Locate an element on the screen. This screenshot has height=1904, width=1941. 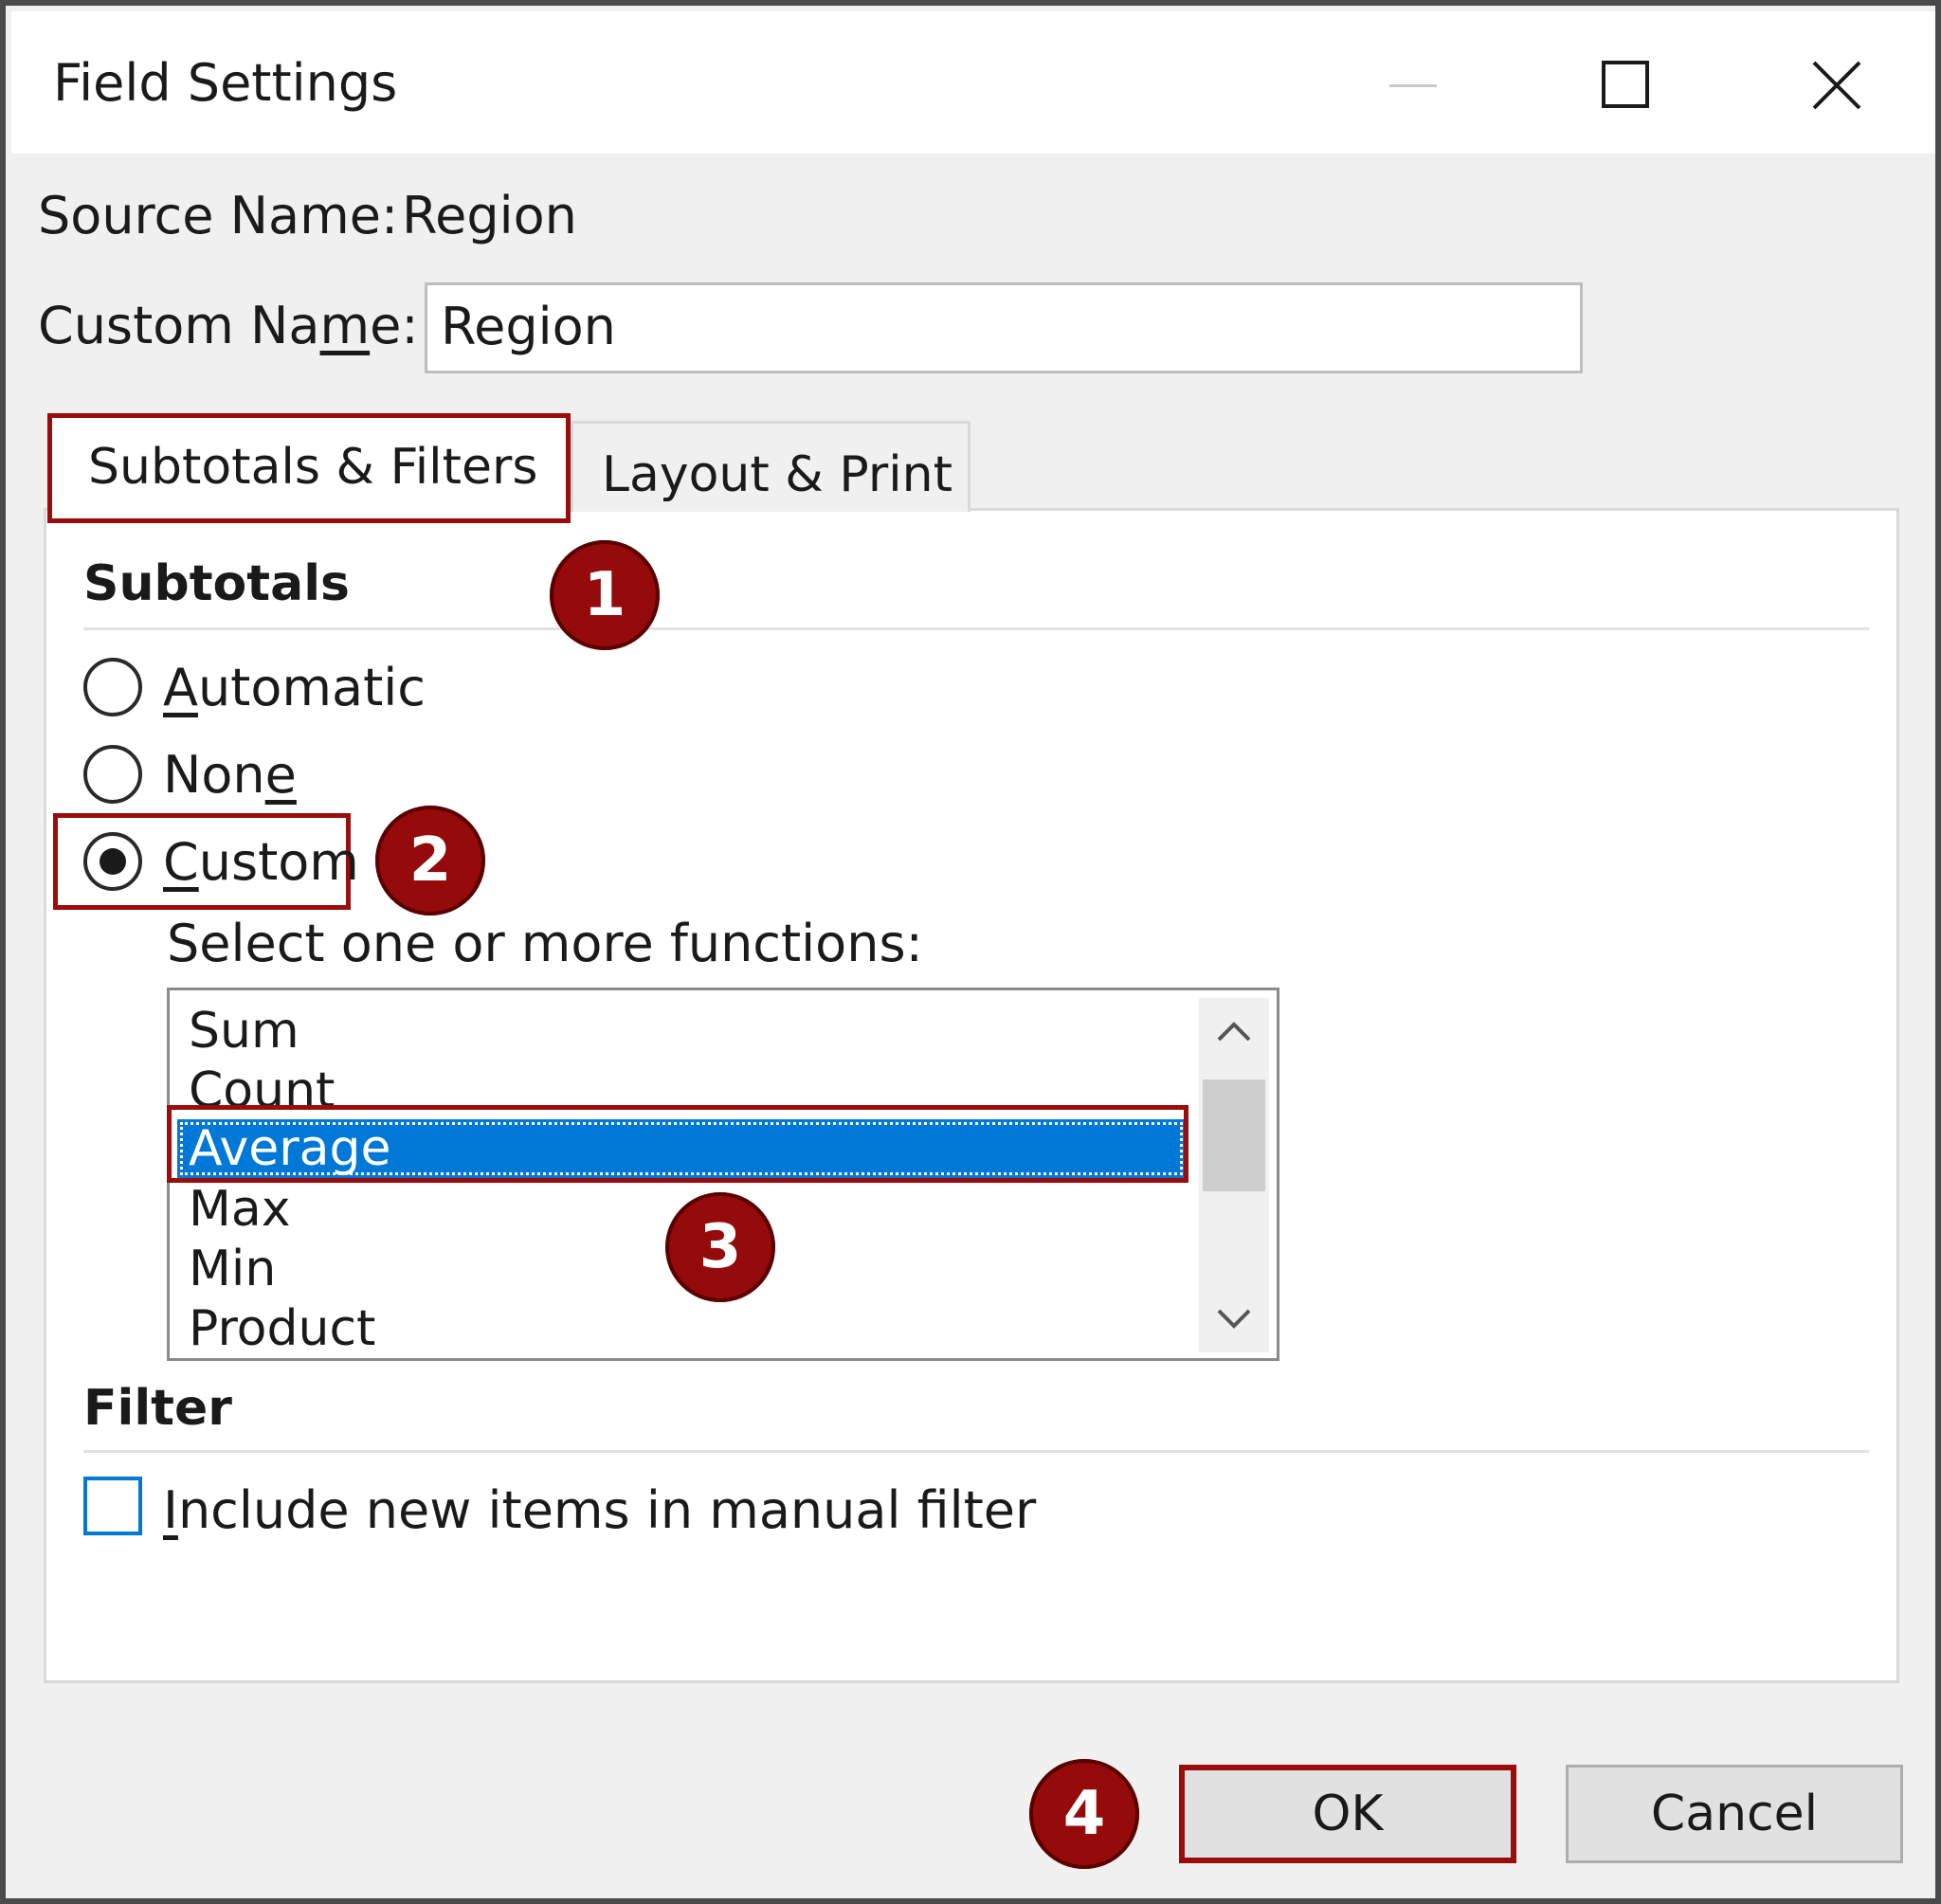
subtotals-heading: Subtotals is located at coordinates (217, 583).